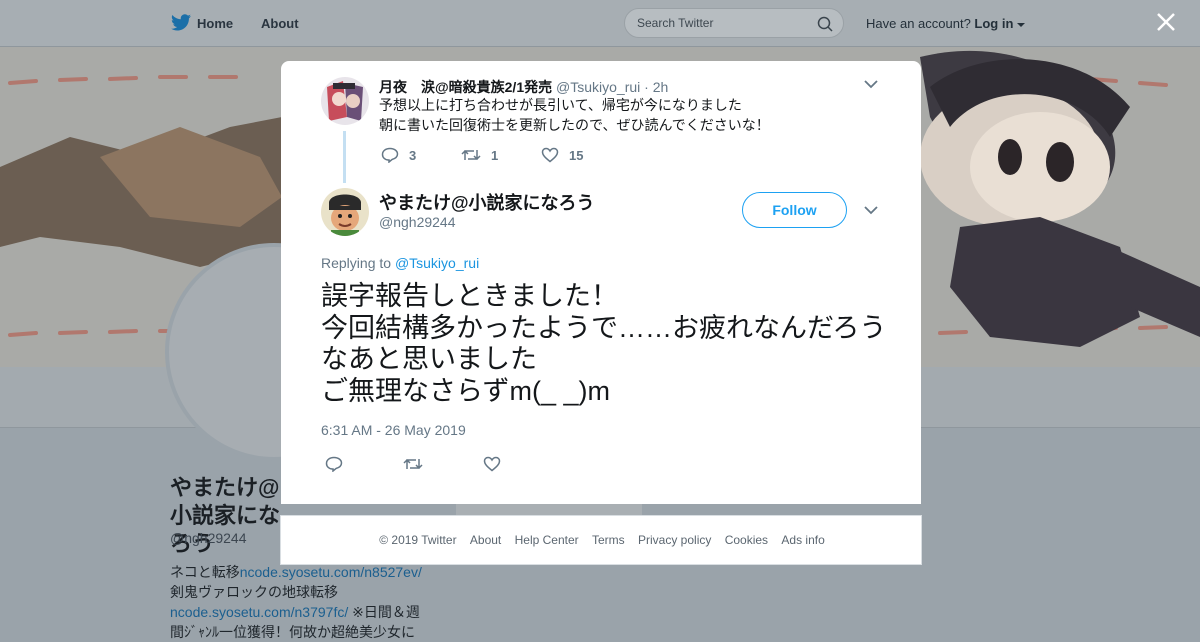  I want to click on book-cover-avatar-image, so click(345, 101).